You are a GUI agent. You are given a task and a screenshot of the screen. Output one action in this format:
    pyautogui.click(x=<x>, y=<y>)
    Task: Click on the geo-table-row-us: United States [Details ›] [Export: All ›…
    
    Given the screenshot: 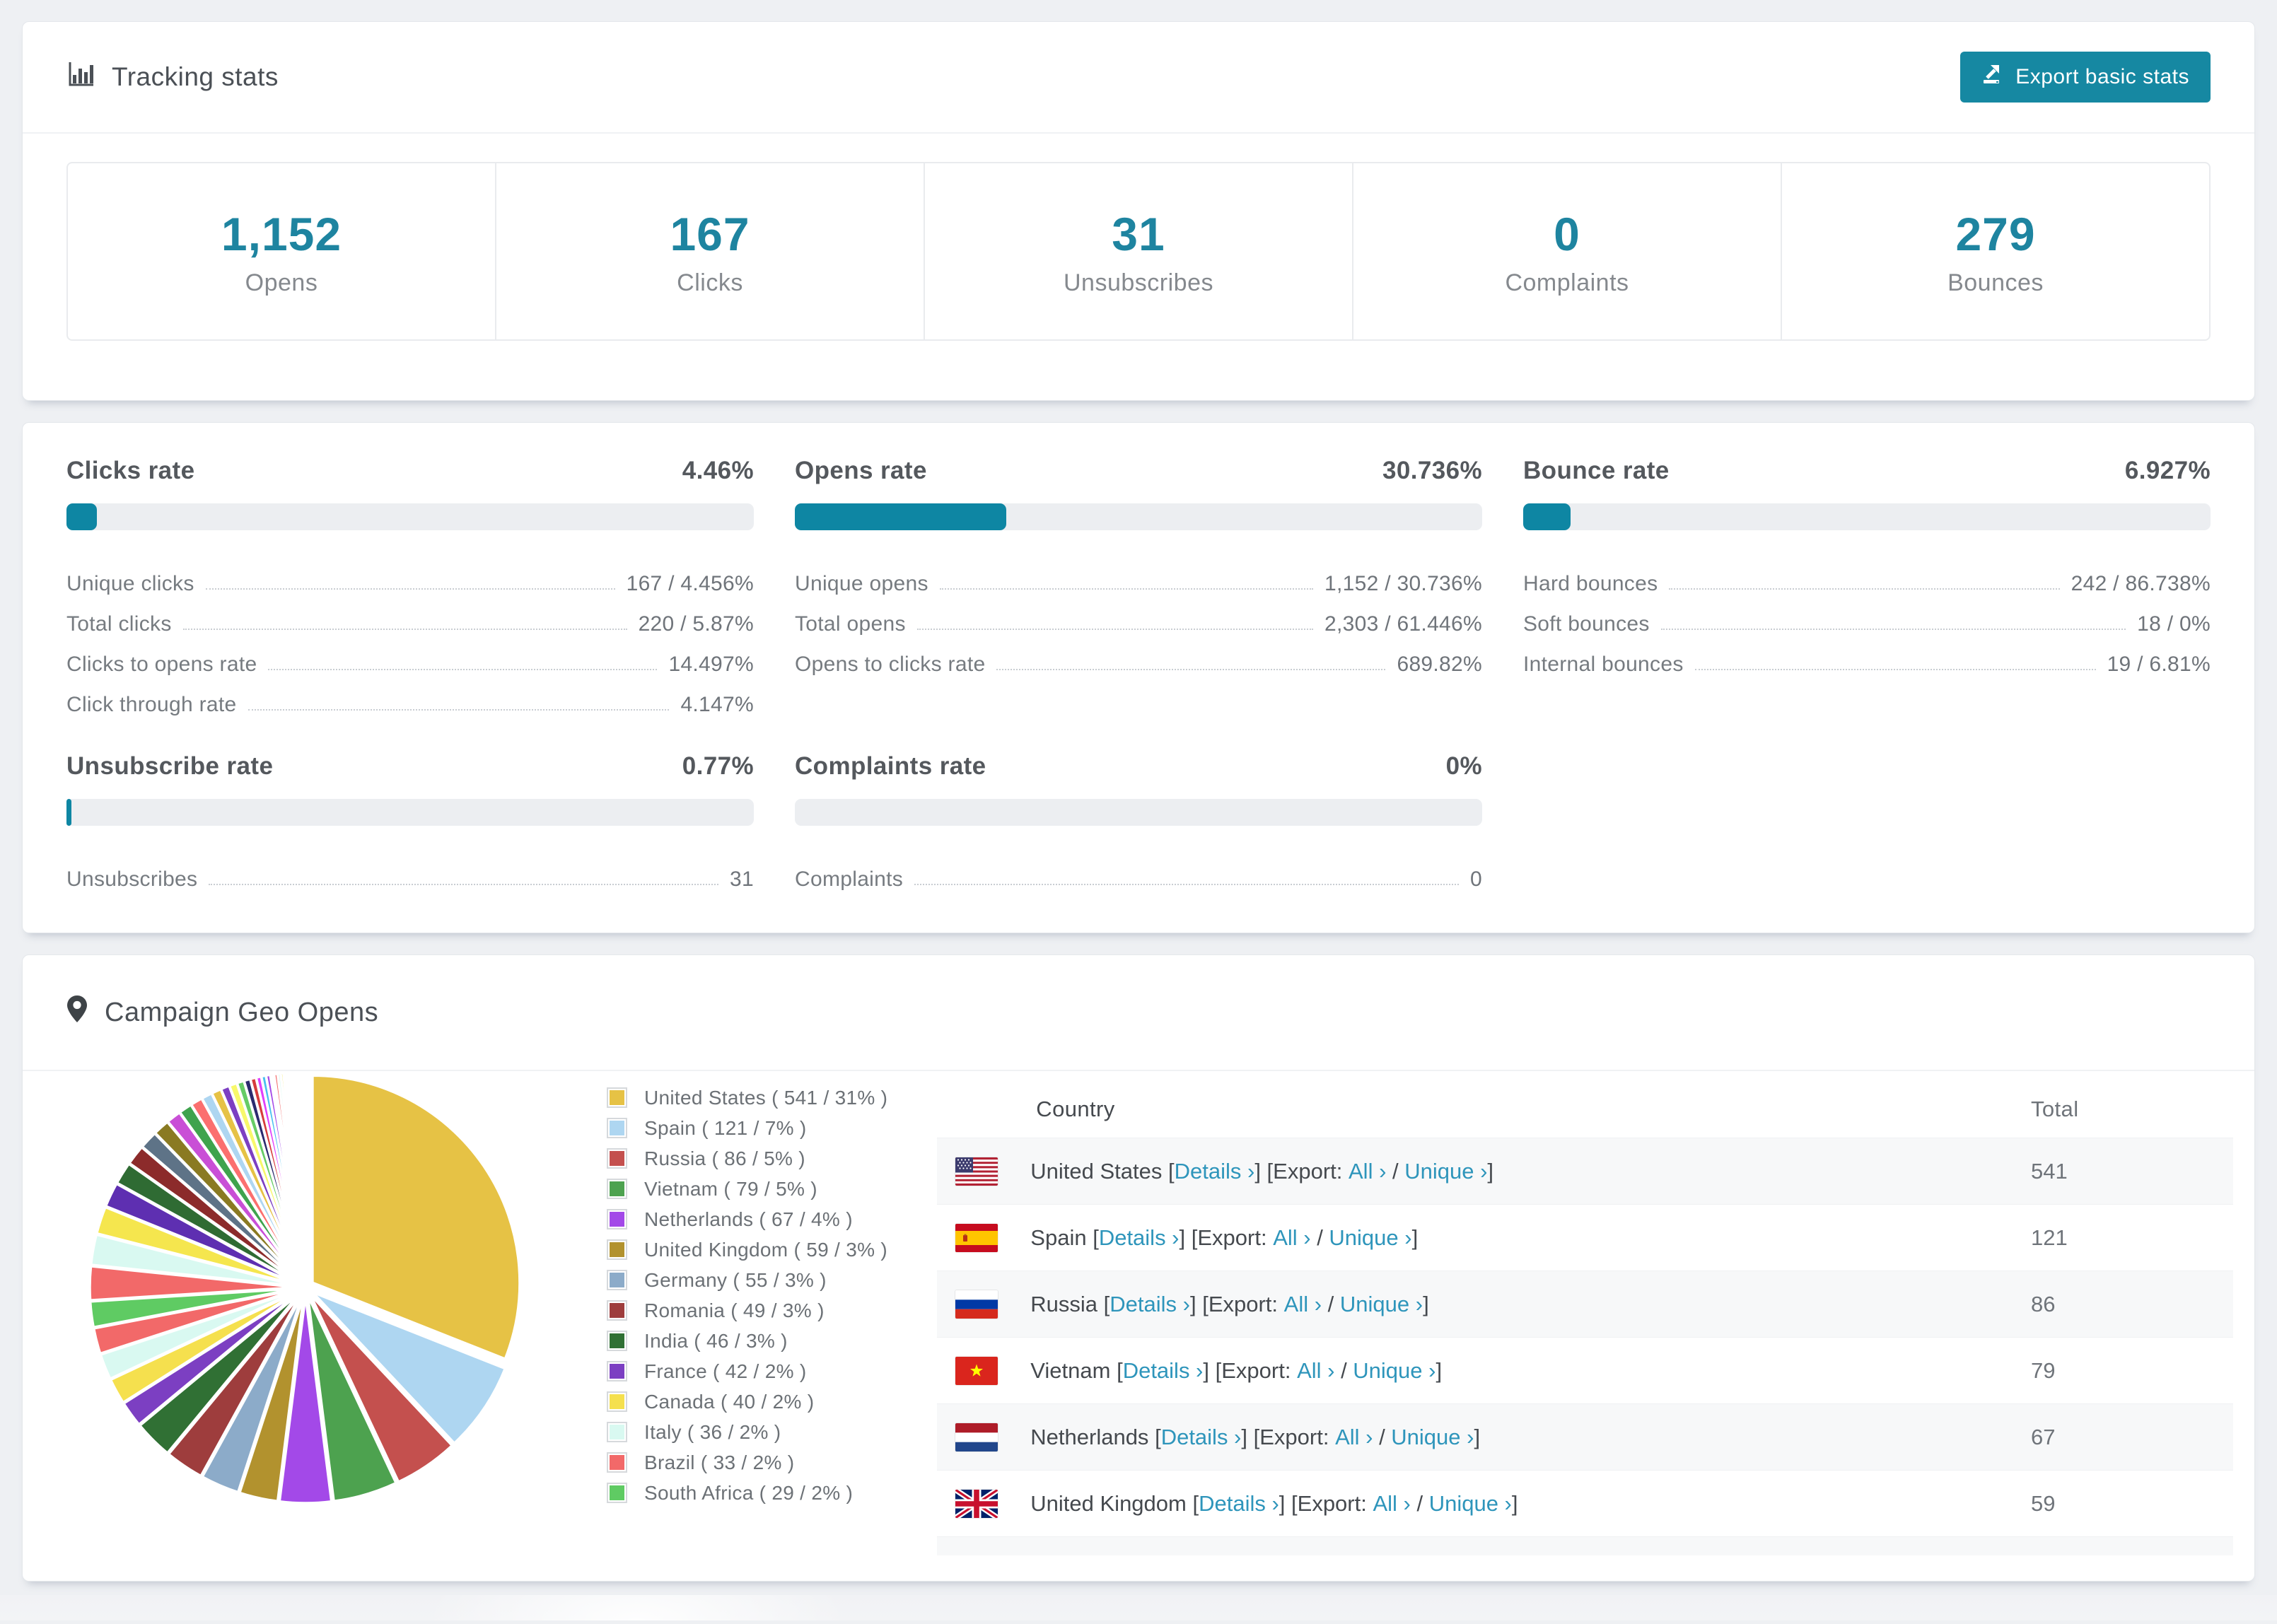 What is the action you would take?
    pyautogui.click(x=1585, y=1171)
    